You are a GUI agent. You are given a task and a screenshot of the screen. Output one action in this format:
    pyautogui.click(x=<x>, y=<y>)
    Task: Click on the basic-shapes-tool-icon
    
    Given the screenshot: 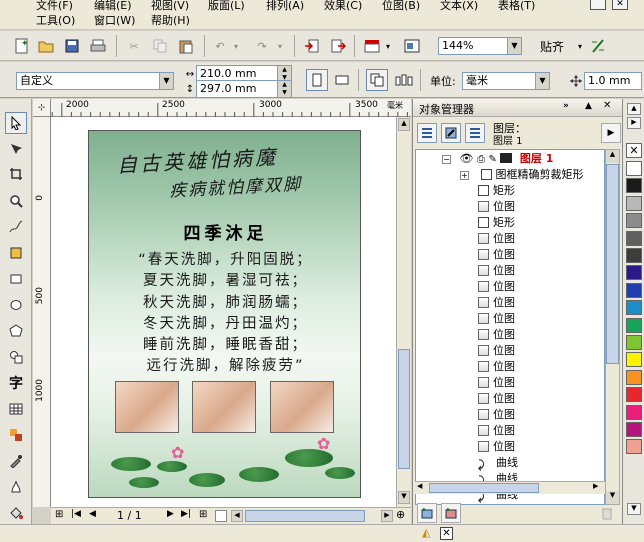 What is the action you would take?
    pyautogui.click(x=16, y=357)
    